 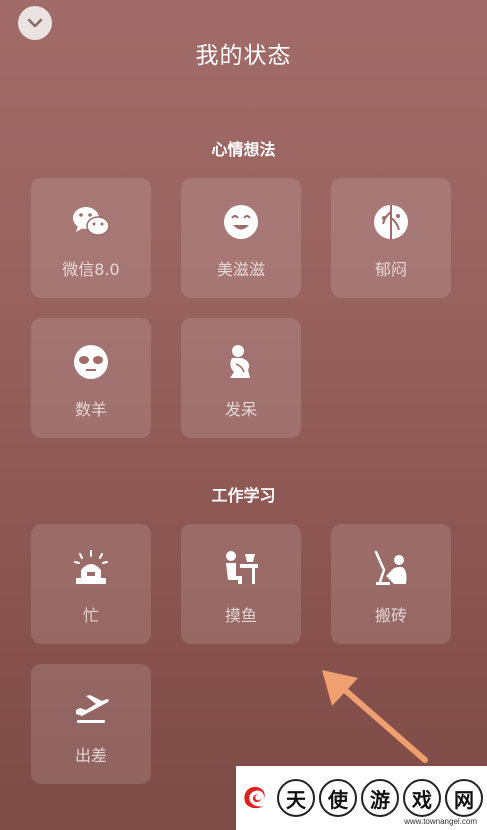 I want to click on status-tile-happy: 美滋滋, so click(x=241, y=238).